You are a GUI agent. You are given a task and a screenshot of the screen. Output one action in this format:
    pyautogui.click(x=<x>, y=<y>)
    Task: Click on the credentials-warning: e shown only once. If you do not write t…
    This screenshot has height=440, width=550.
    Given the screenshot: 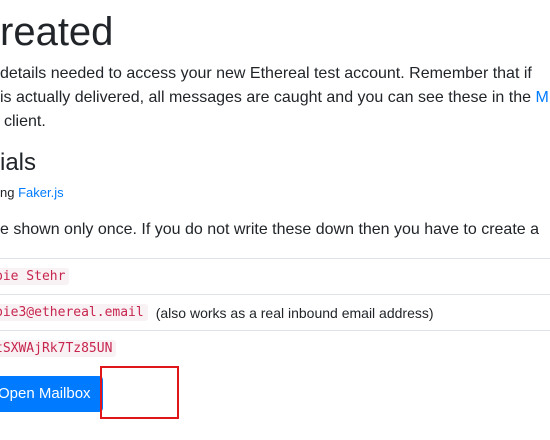 What is the action you would take?
    pyautogui.click(x=270, y=229)
    